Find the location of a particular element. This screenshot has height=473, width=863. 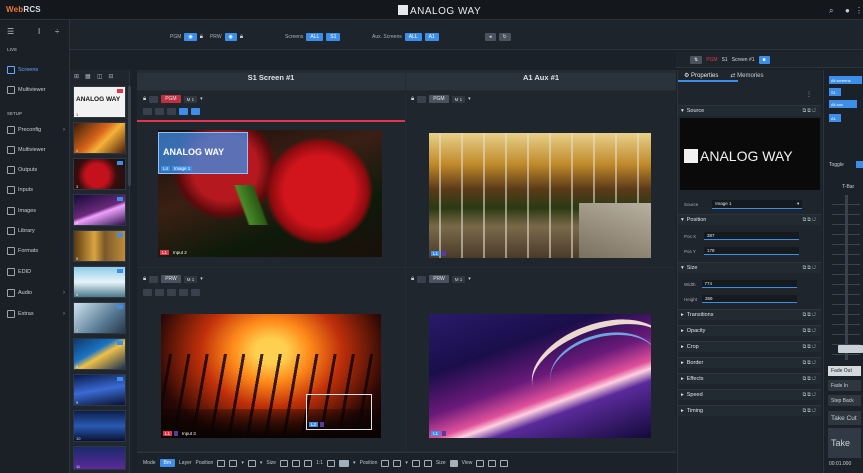

user-icon: ● is located at coordinates (847, 10).